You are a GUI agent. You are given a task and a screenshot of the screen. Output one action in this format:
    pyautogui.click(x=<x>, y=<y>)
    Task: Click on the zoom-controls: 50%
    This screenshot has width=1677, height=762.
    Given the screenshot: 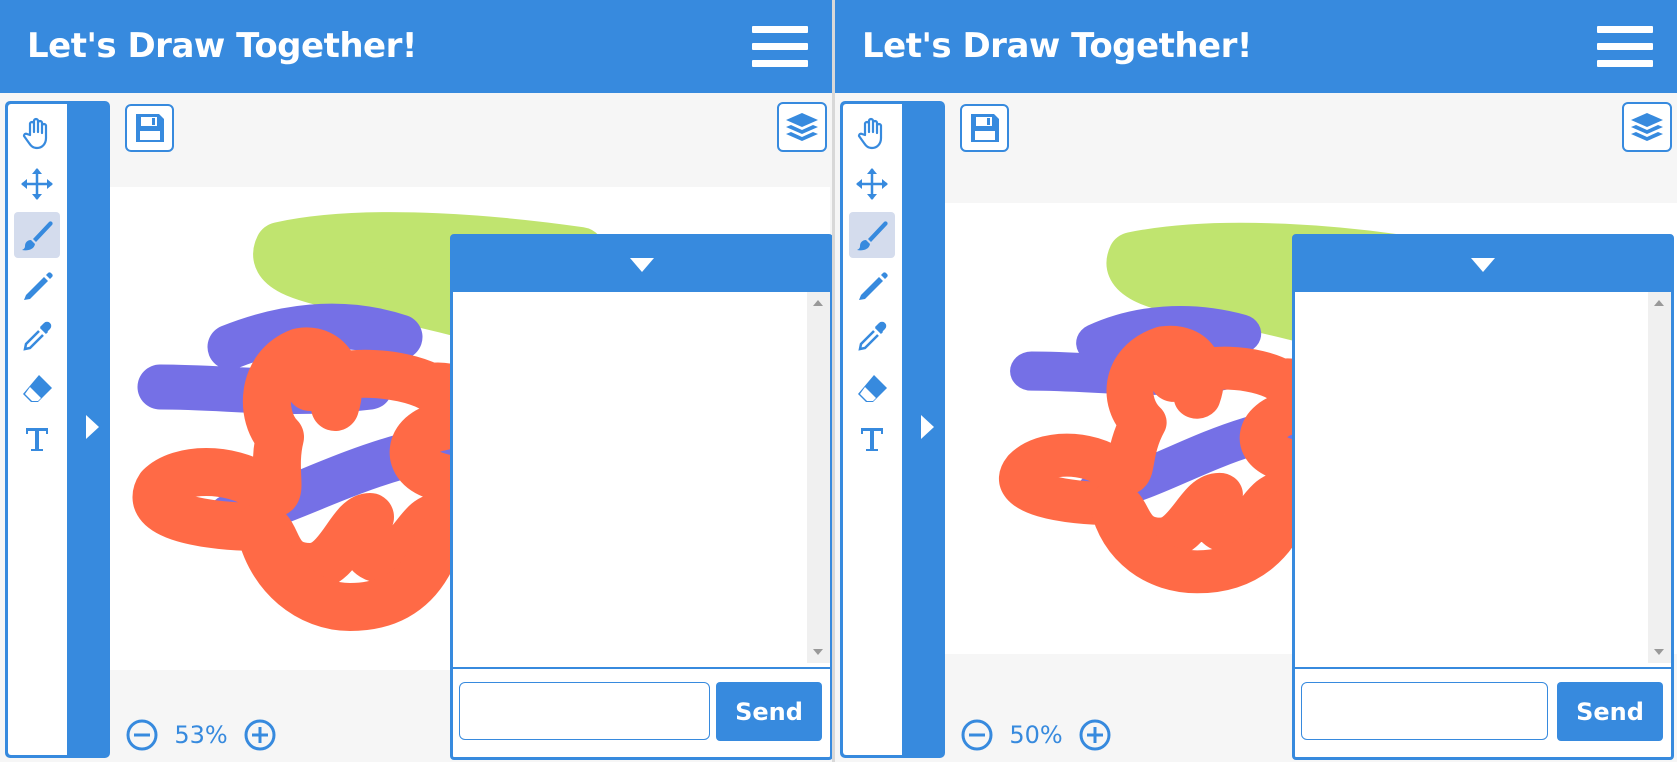 What is the action you would take?
    pyautogui.click(x=1036, y=735)
    